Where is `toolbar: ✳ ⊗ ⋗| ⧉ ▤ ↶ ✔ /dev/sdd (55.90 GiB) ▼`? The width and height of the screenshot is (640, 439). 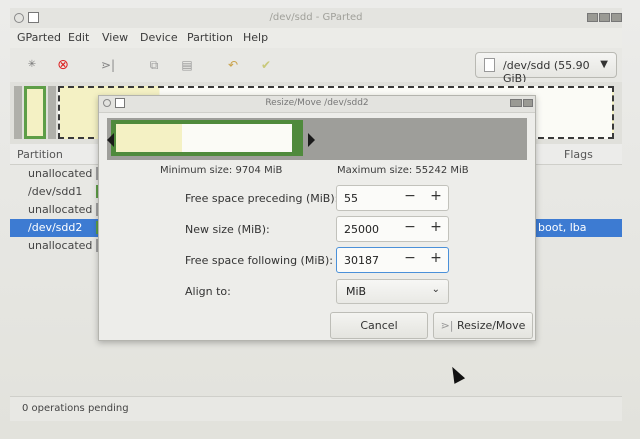
toolbar: ✳ ⊗ ⋗| ⧉ ▤ ↶ ✔ /dev/sdd (55.90 GiB) ▼ is located at coordinates (316, 66).